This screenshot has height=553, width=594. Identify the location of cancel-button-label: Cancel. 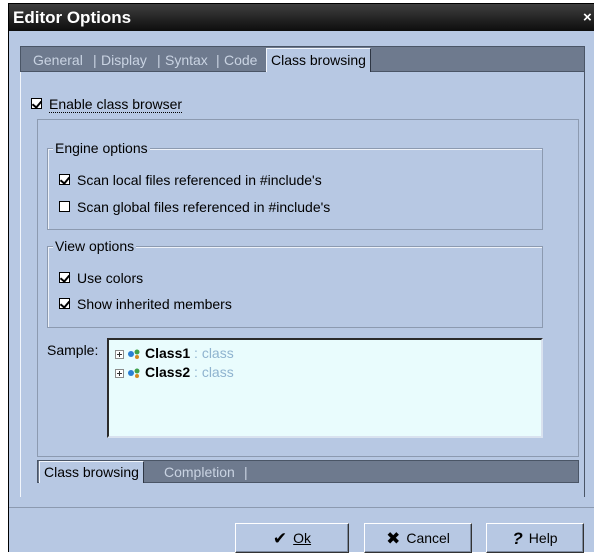
(428, 538).